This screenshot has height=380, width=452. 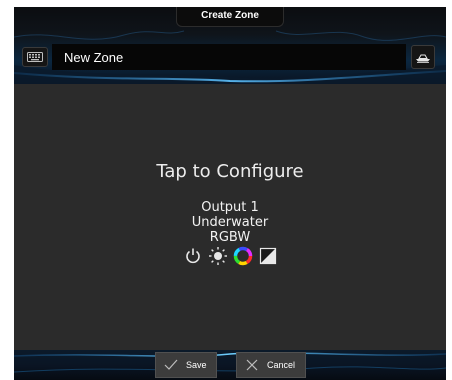 I want to click on zone-name-input, so click(x=229, y=57).